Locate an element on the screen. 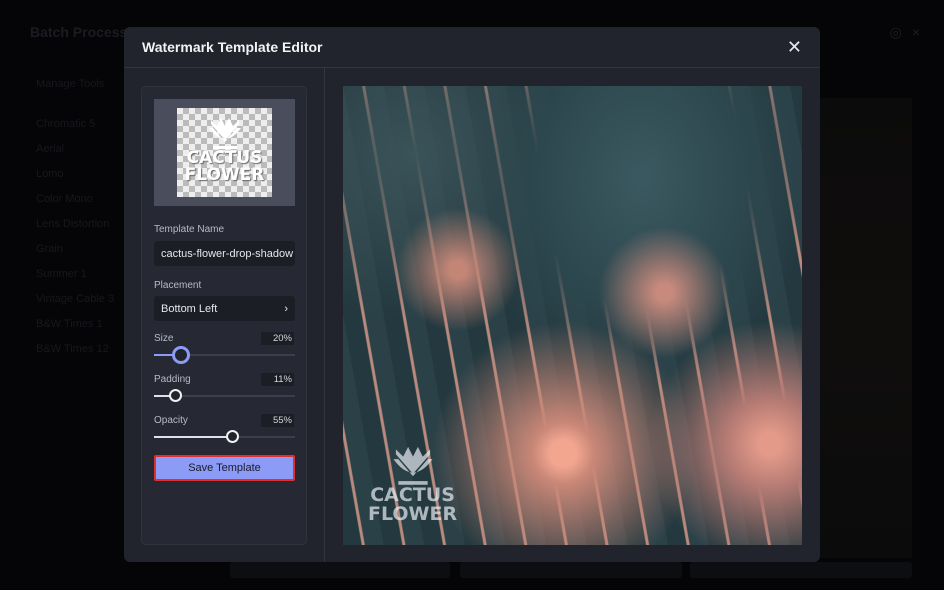 Image resolution: width=944 pixels, height=590 pixels. modal-header: Watermark Template Editor ✕ is located at coordinates (472, 47).